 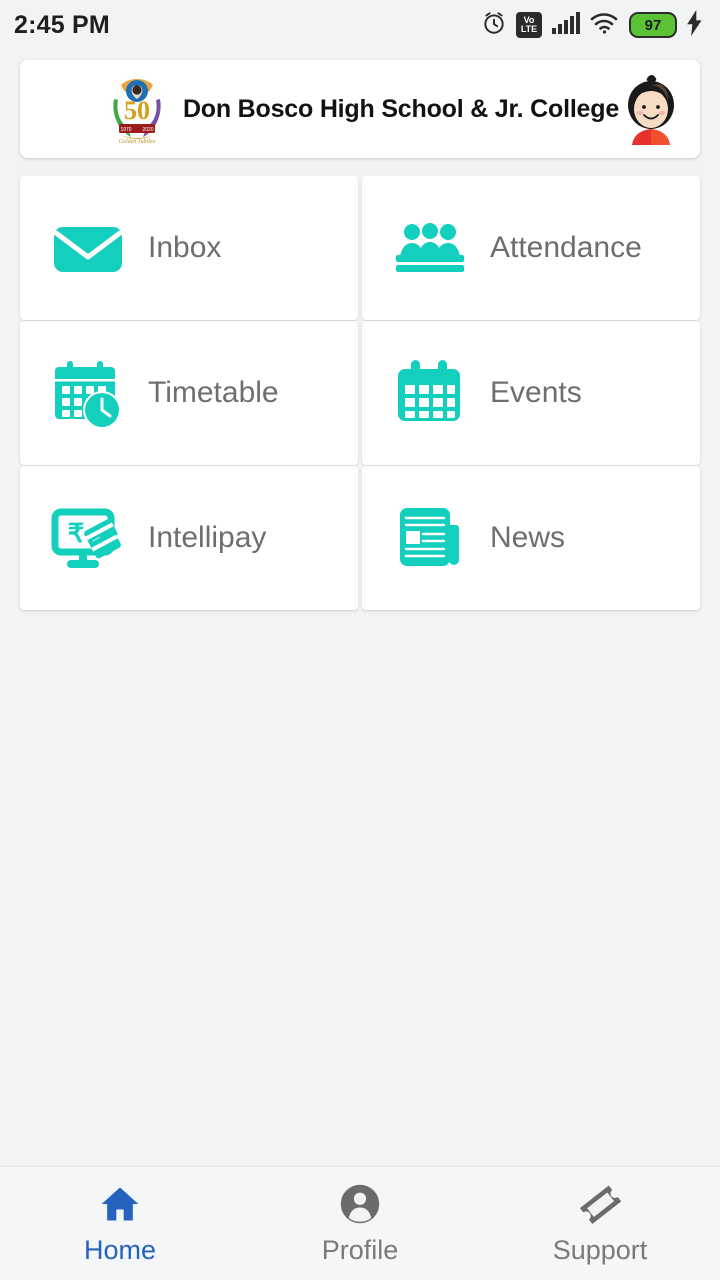 I want to click on alarm-clock-icon, so click(x=494, y=25).